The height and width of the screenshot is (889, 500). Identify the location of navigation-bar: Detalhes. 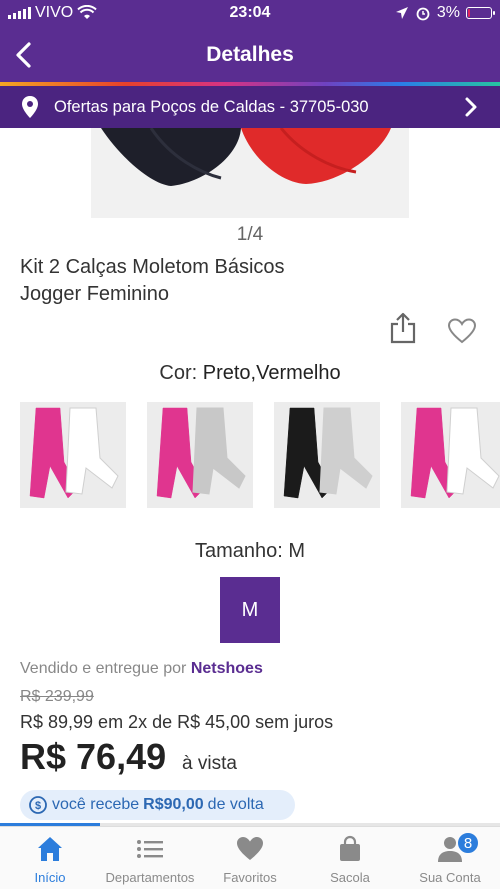
(250, 55).